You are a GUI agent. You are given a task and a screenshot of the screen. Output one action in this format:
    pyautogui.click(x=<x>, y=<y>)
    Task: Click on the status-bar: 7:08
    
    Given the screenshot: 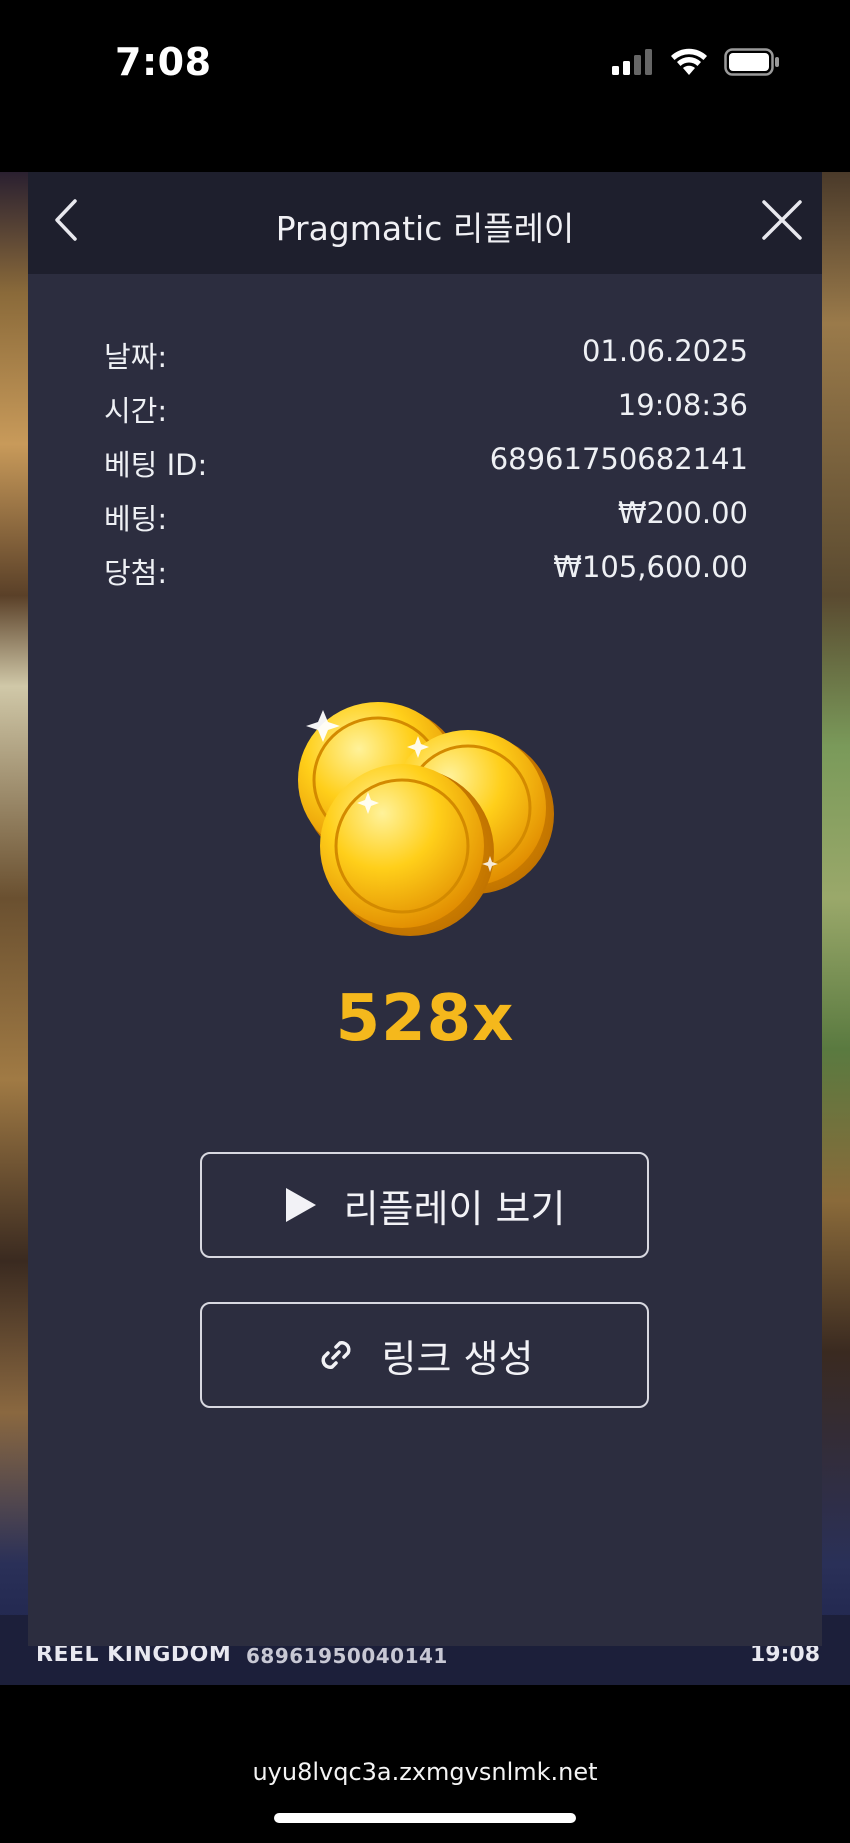 What is the action you would take?
    pyautogui.click(x=425, y=86)
    